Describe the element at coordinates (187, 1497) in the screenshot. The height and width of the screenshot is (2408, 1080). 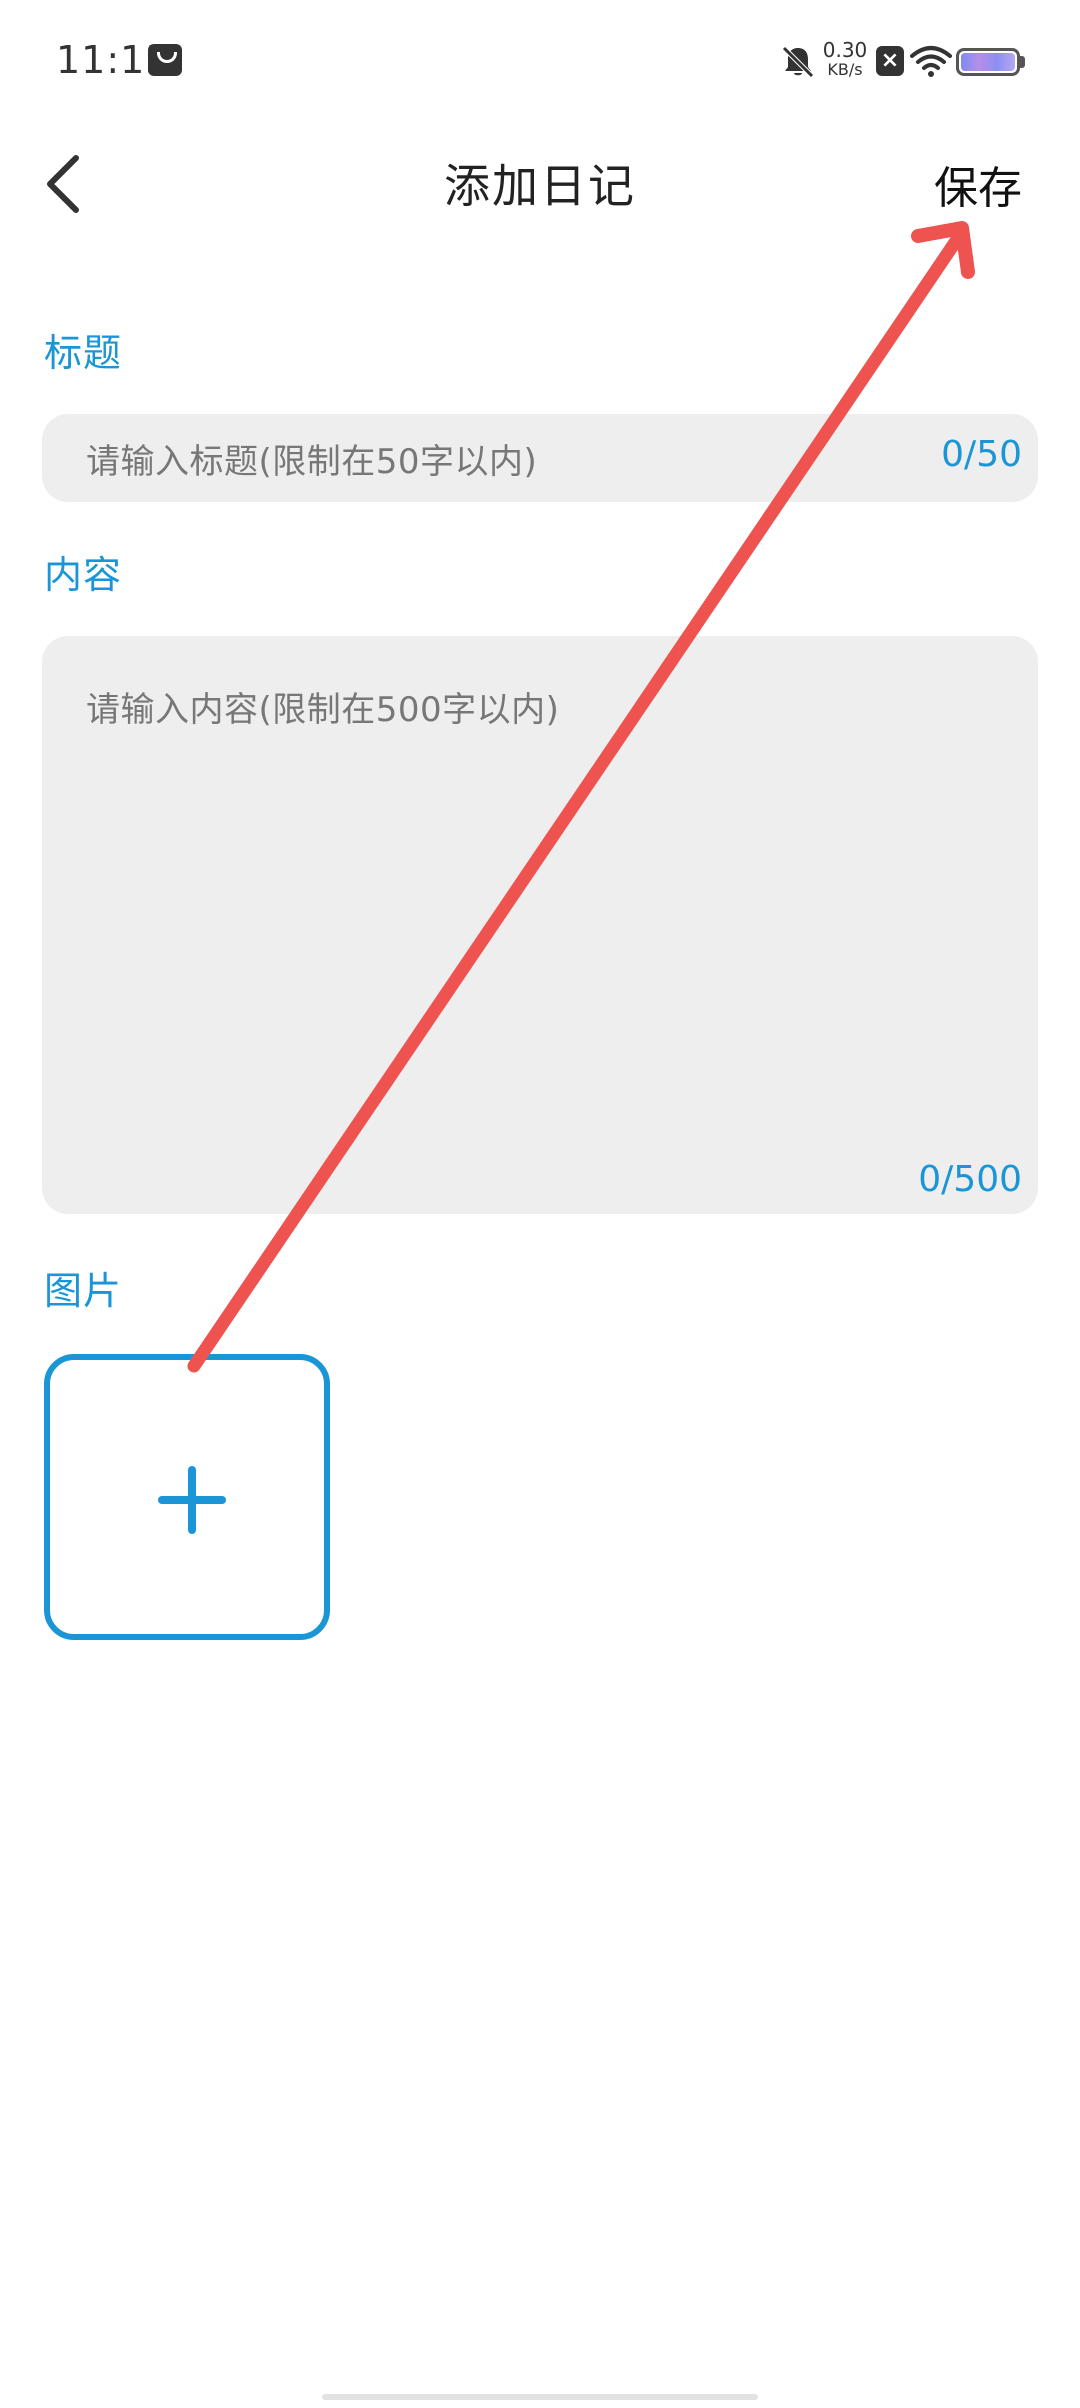
I see `add-image-button` at that location.